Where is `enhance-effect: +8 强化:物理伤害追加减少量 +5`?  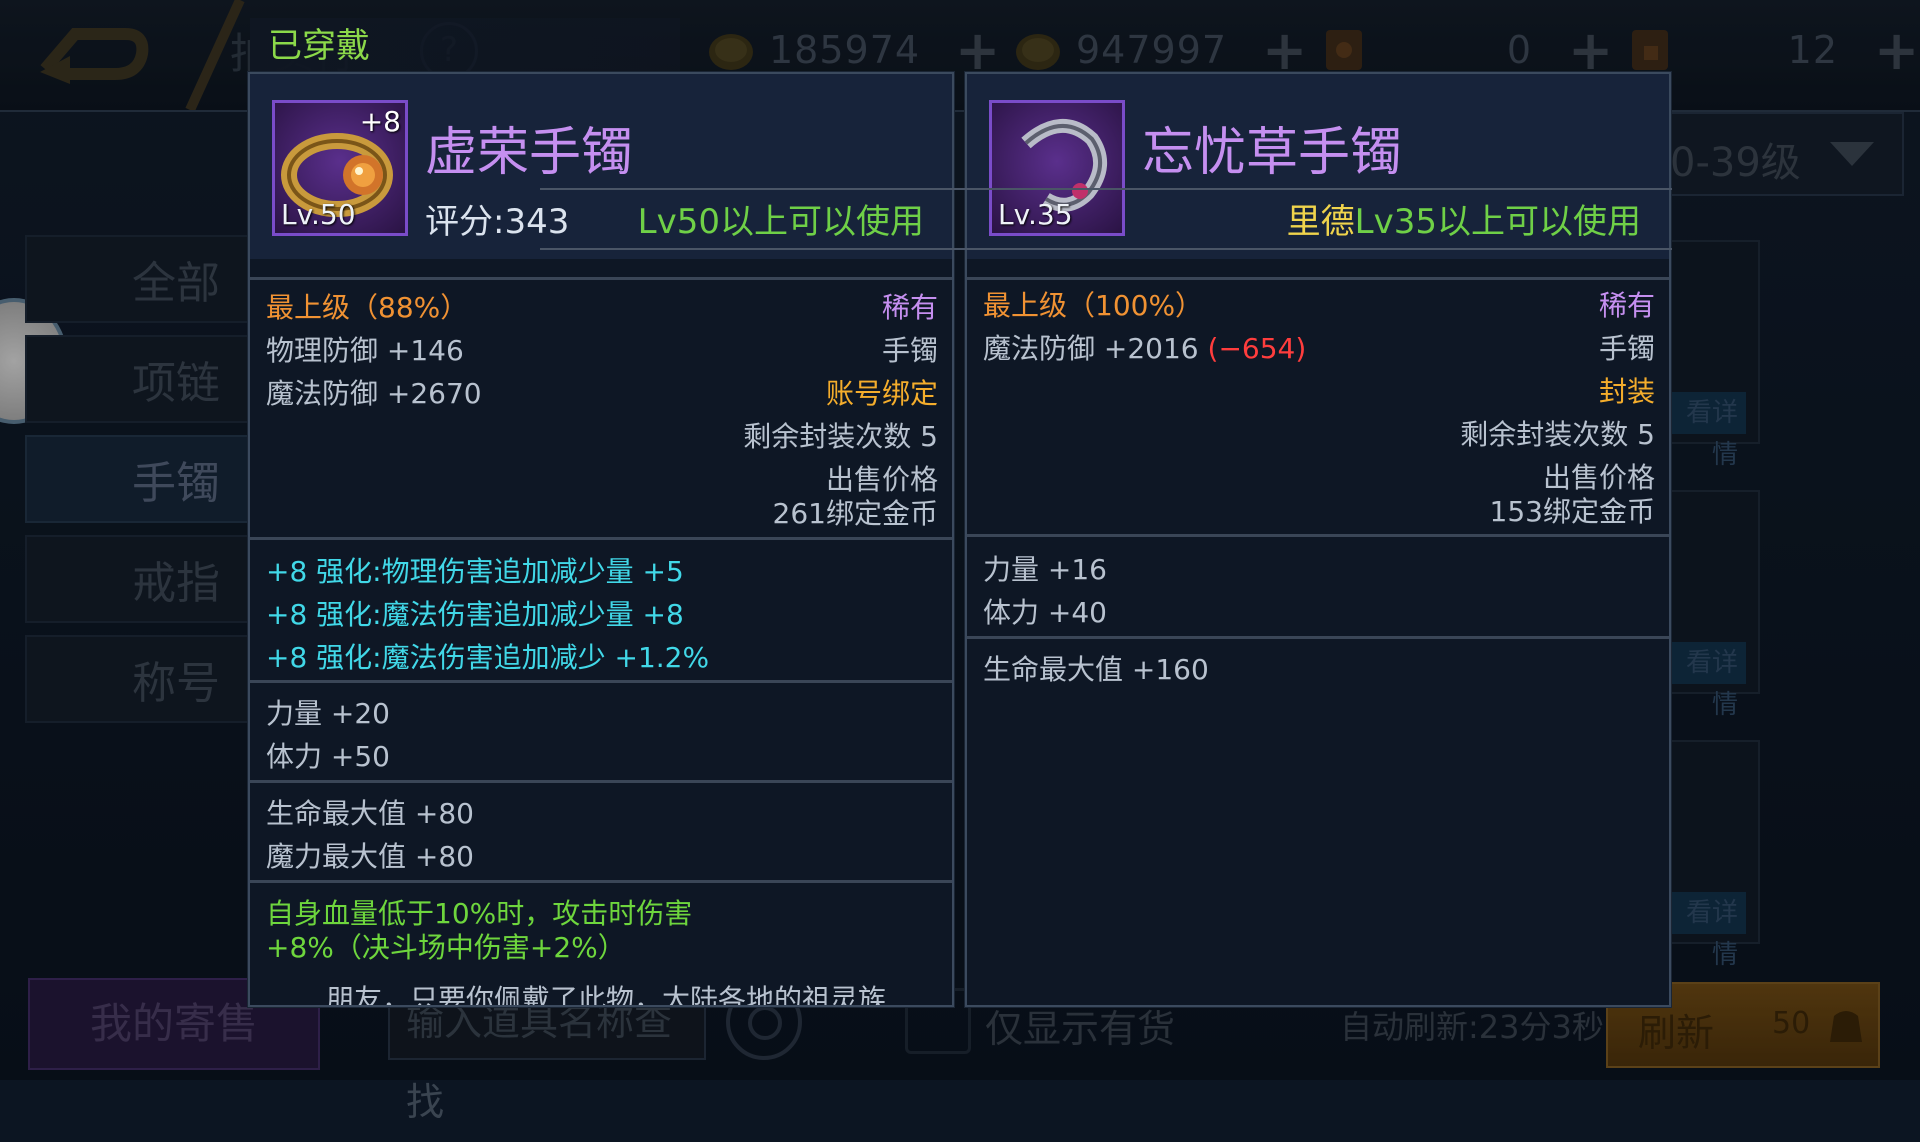 enhance-effect: +8 强化:物理伤害追加减少量 +5 is located at coordinates (475, 571).